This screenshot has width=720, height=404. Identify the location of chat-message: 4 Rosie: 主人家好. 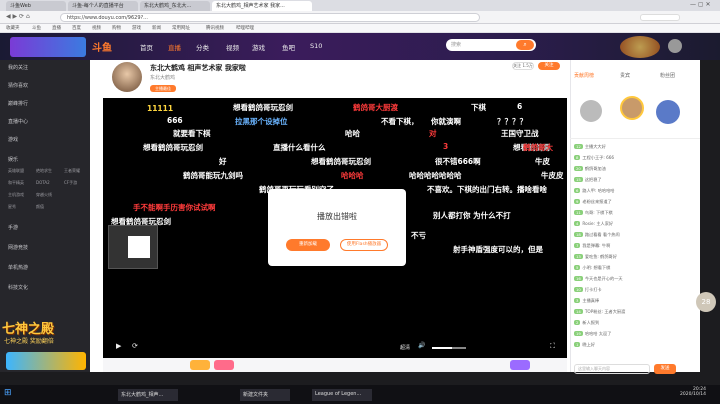
(635, 224).